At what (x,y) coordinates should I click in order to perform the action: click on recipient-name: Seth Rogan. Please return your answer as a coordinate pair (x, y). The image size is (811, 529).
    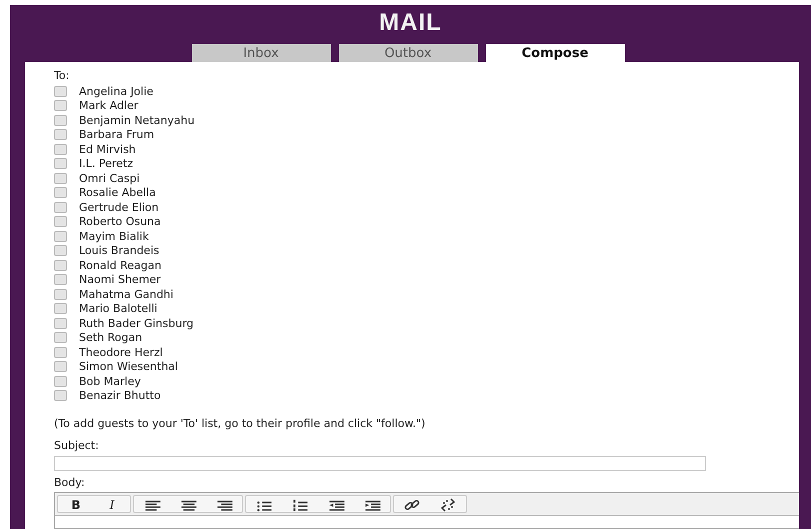
    Looking at the image, I should click on (110, 337).